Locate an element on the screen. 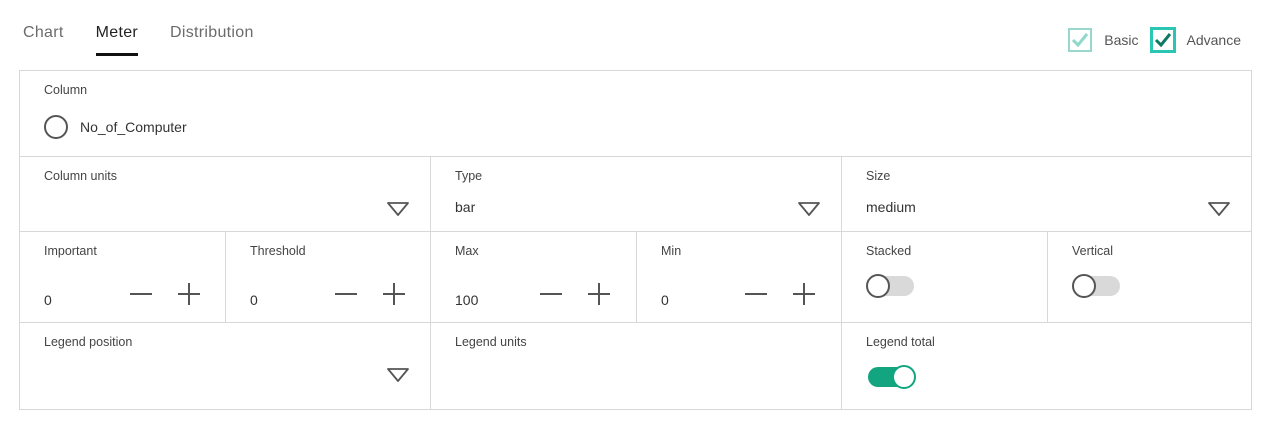 Image resolution: width=1261 pixels, height=425 pixels. min-field: Min 0 is located at coordinates (739, 277).